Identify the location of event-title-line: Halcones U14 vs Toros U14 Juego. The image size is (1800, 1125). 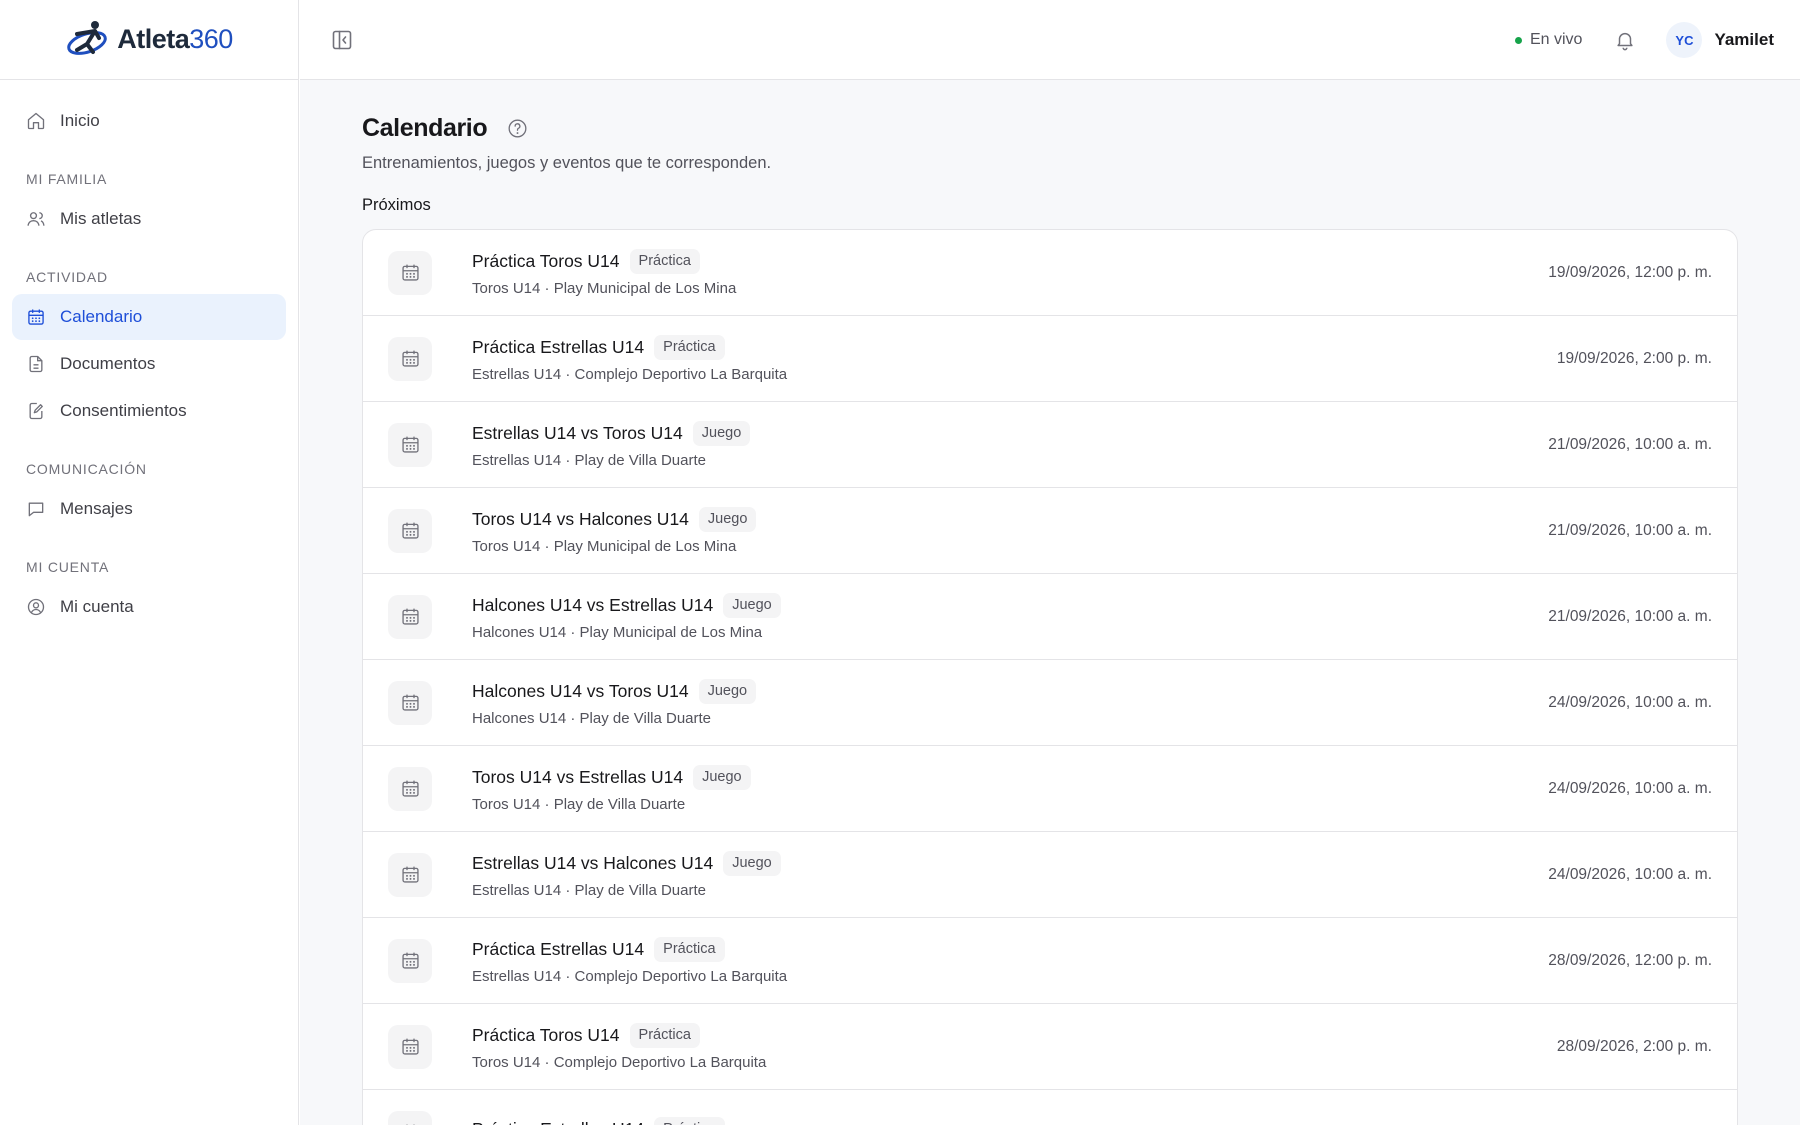
(614, 691).